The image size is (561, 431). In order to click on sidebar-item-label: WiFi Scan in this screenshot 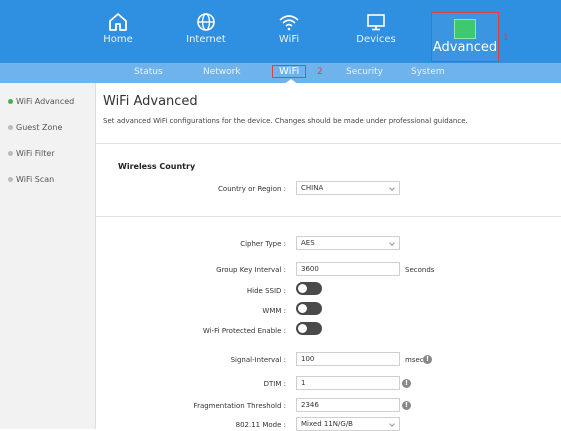, I will do `click(35, 179)`.